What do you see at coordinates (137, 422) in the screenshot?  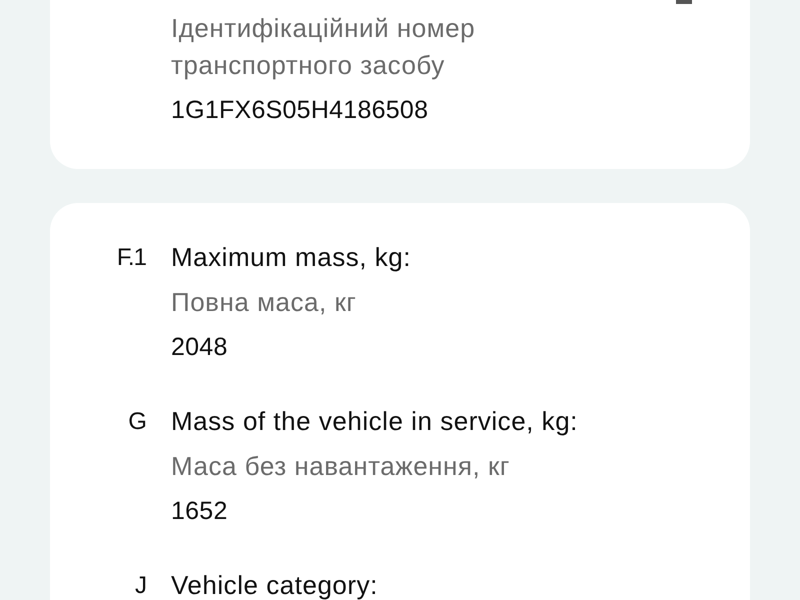 I see `field-code: G` at bounding box center [137, 422].